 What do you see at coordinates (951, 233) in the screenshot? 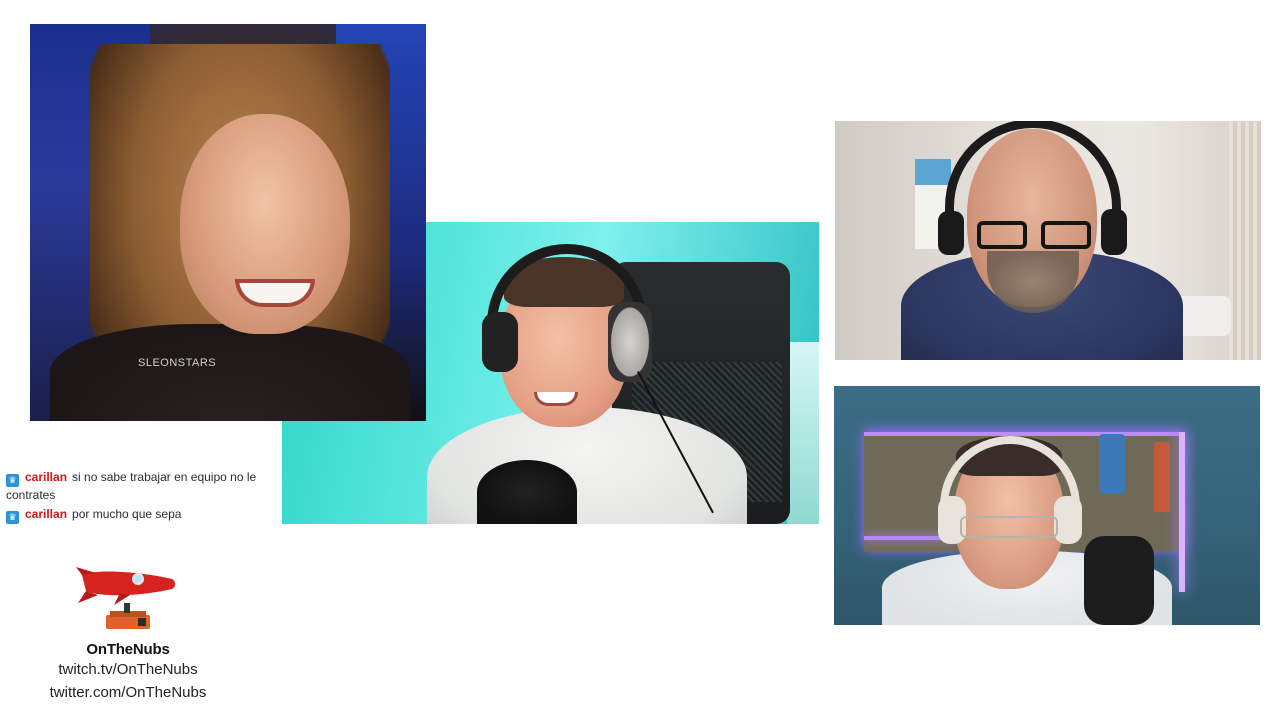
I see `guest1-headphone-left` at bounding box center [951, 233].